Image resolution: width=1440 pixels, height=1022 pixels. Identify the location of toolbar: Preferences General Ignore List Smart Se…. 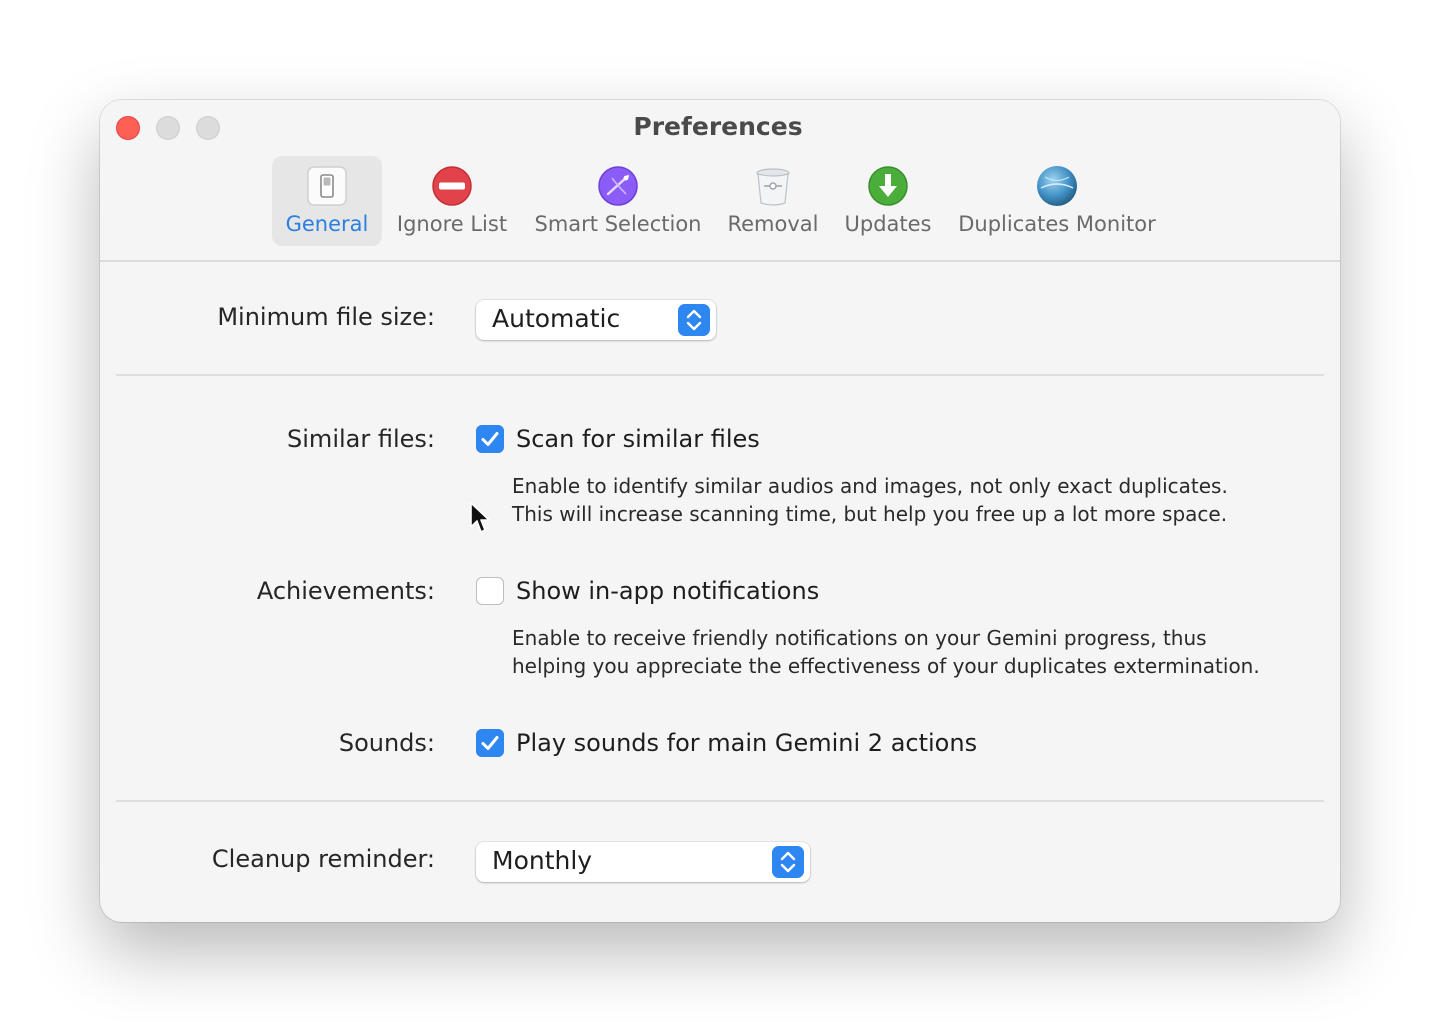
(720, 181).